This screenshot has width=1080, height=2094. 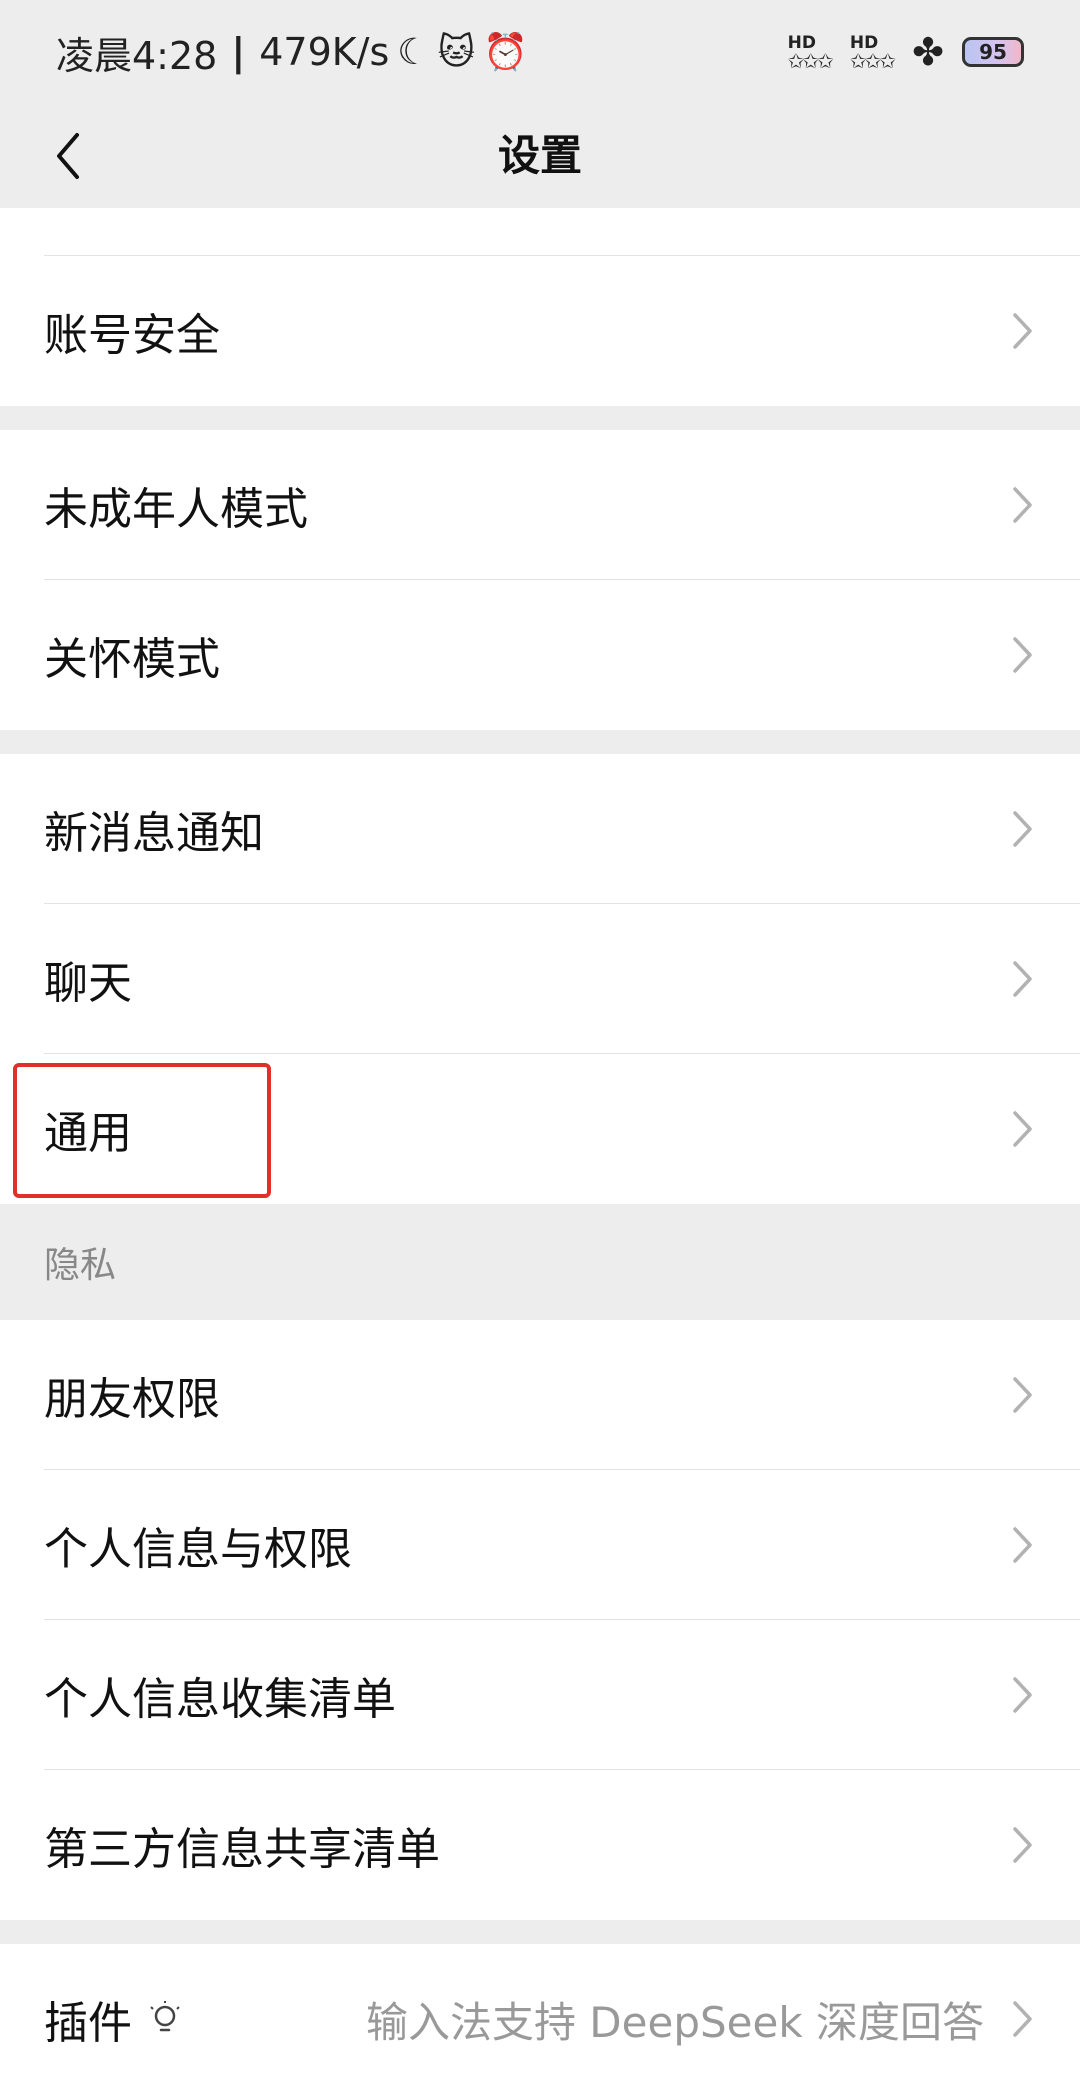 I want to click on list-item-label: 关怀模式, so click(x=132, y=659).